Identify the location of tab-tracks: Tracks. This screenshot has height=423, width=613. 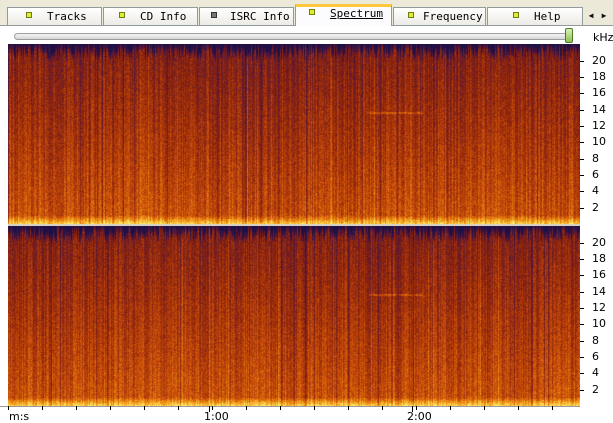
(54, 16).